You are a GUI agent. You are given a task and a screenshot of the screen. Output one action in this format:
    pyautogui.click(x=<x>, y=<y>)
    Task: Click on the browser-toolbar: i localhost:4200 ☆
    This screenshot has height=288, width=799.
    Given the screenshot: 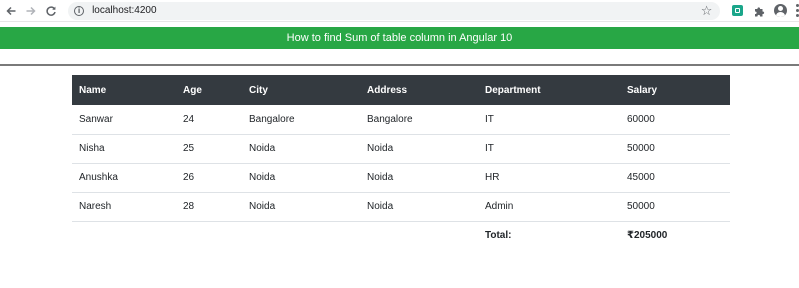 What is the action you would take?
    pyautogui.click(x=399, y=11)
    